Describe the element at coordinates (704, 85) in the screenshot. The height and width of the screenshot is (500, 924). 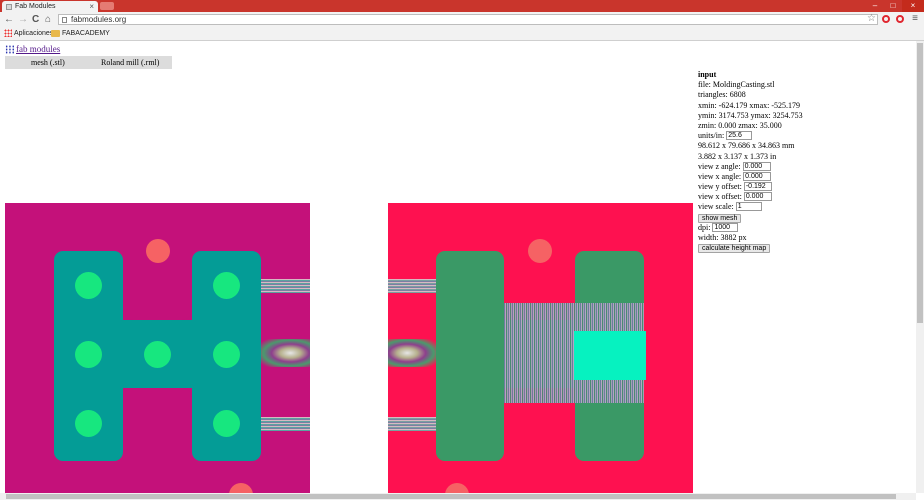
I see `file-label: file:` at that location.